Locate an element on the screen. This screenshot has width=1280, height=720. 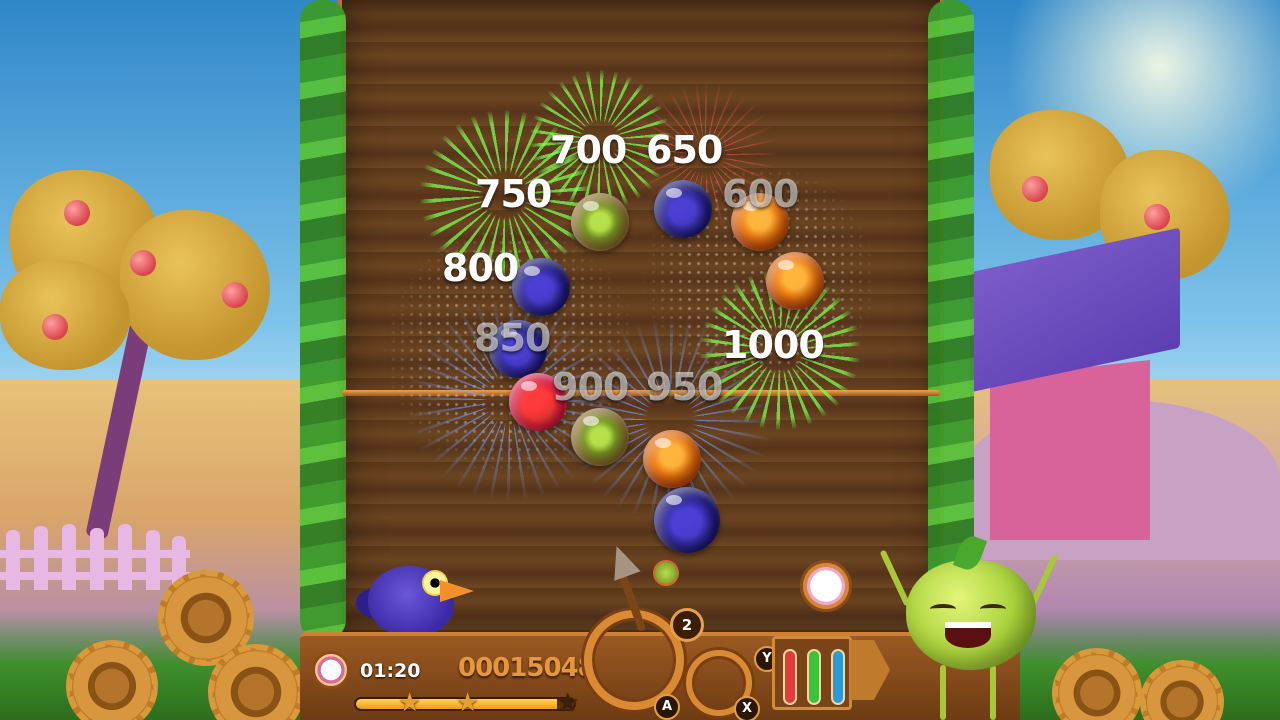
apple-leg-left is located at coordinates (943, 692).